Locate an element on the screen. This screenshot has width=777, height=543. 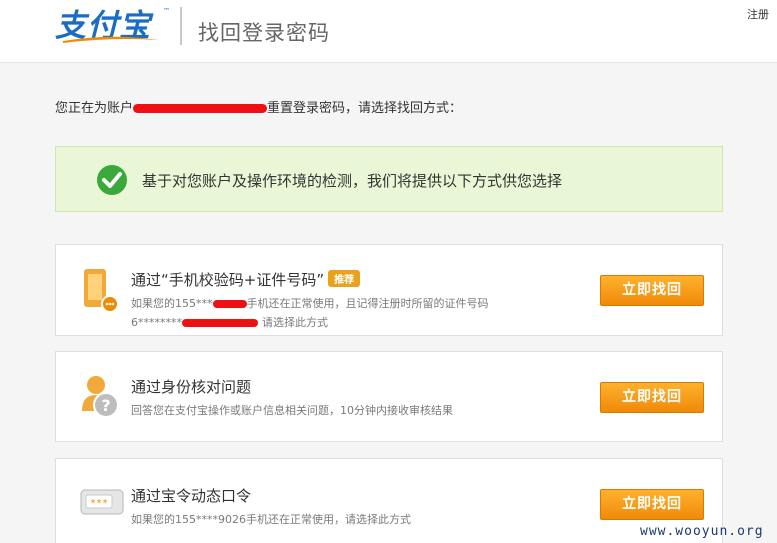
option-desc-suffix: 手机还在正常使用，且记得注册时所留的证件号码 is located at coordinates (367, 303).